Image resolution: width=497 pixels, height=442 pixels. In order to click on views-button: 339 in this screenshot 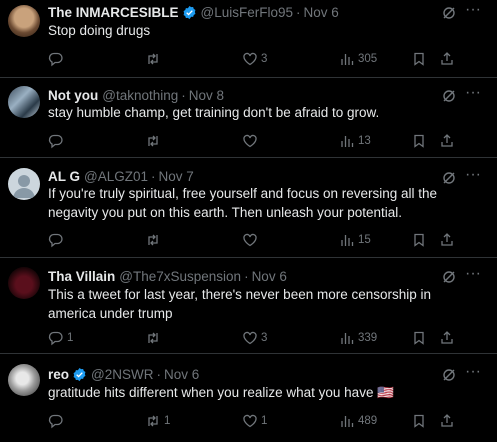, I will do `click(358, 338)`.